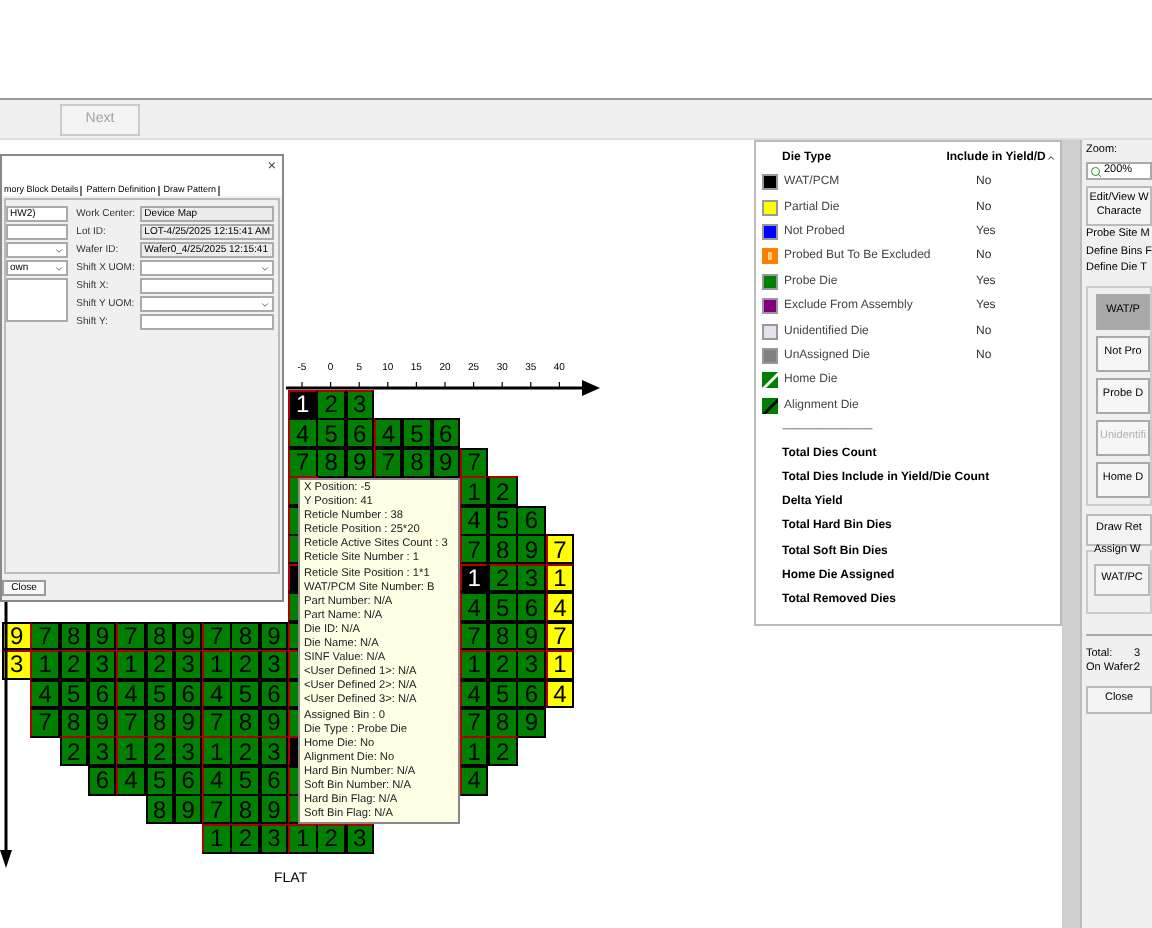  I want to click on text-area, so click(37, 300).